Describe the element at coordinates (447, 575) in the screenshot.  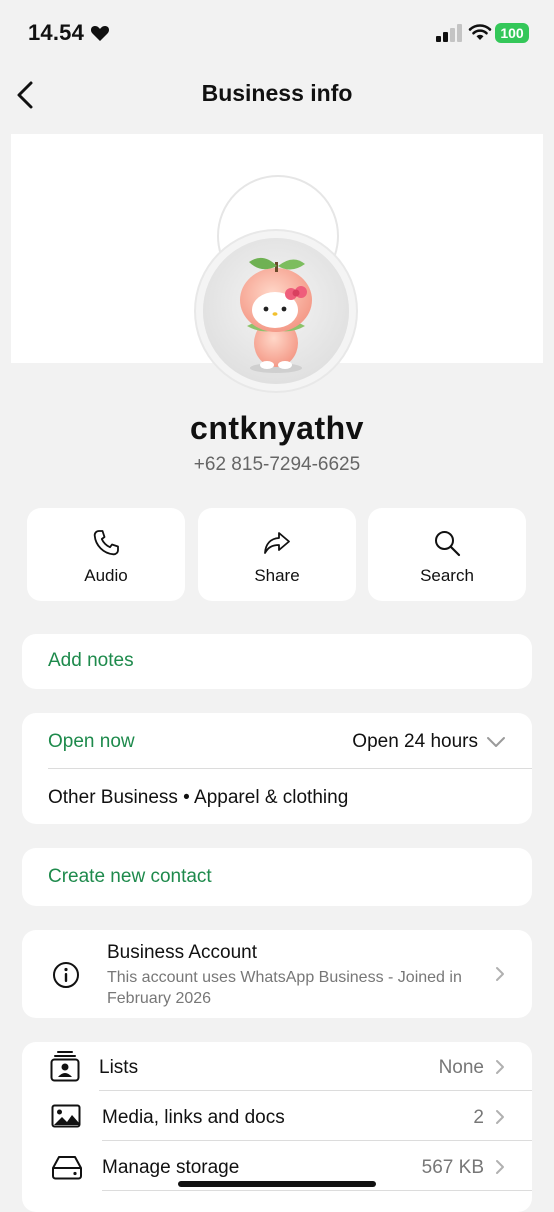
I see `search-label: Search` at that location.